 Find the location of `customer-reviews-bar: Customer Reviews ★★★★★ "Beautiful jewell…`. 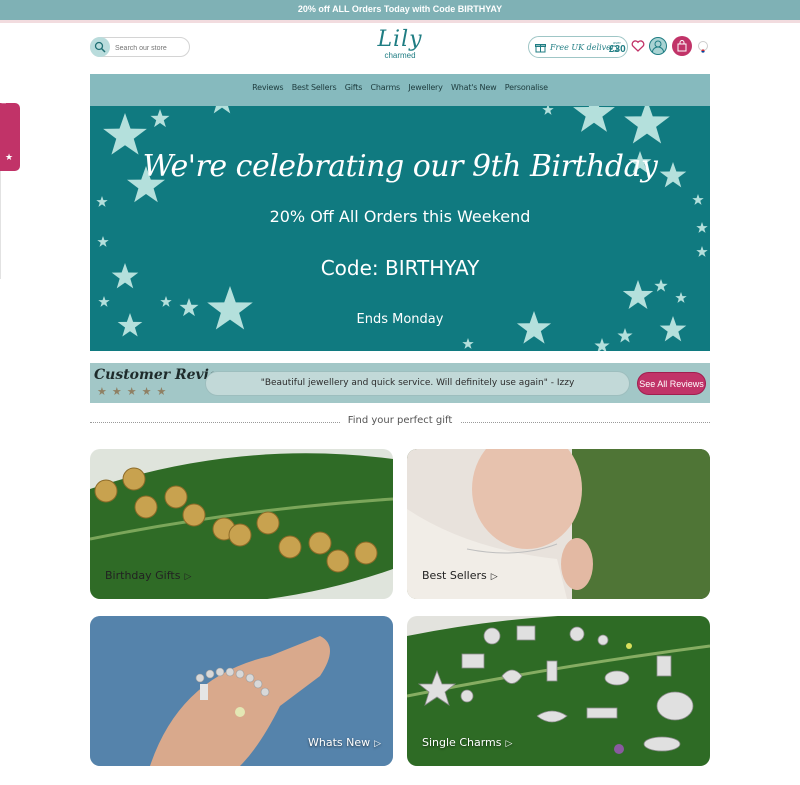

customer-reviews-bar: Customer Reviews ★★★★★ "Beautiful jewell… is located at coordinates (400, 383).